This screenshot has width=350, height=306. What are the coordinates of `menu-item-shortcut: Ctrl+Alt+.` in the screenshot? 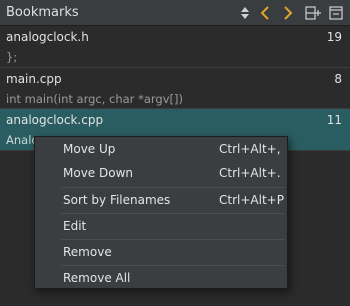 It's located at (250, 173).